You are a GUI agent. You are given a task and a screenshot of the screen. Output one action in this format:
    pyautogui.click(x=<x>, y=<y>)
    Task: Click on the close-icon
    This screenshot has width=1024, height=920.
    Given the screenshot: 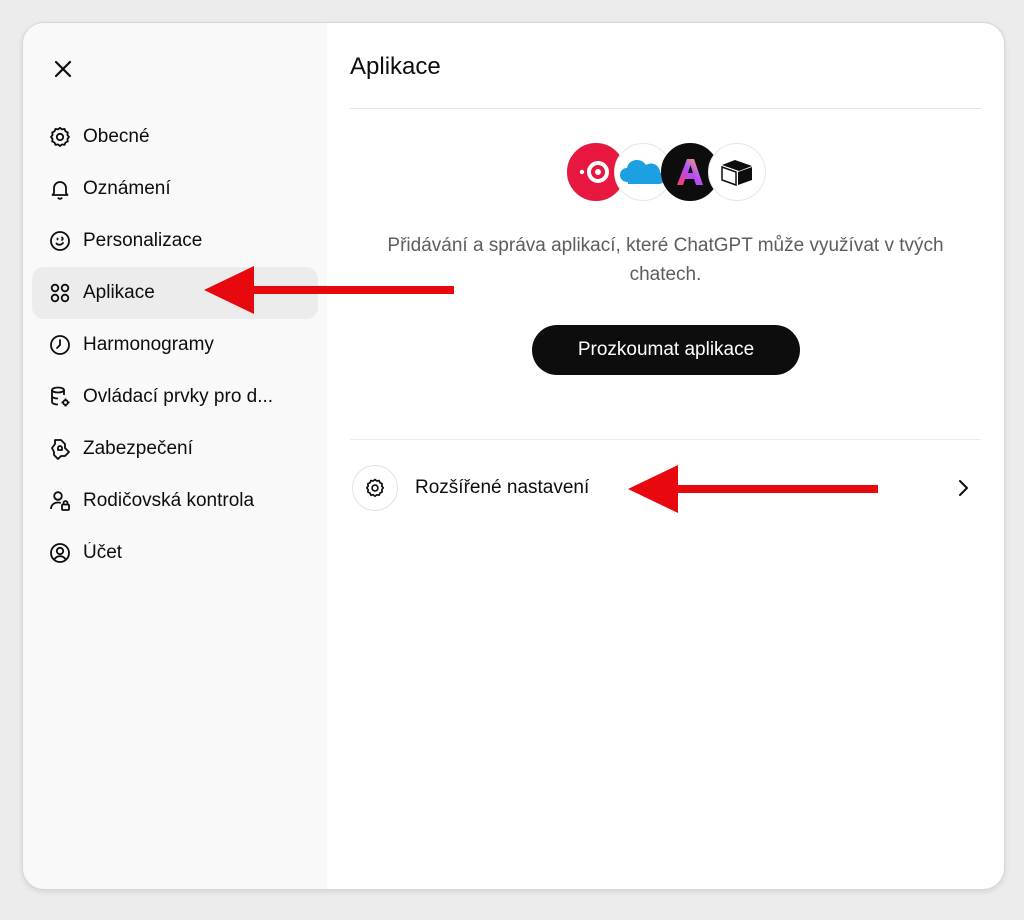 What is the action you would take?
    pyautogui.click(x=63, y=69)
    